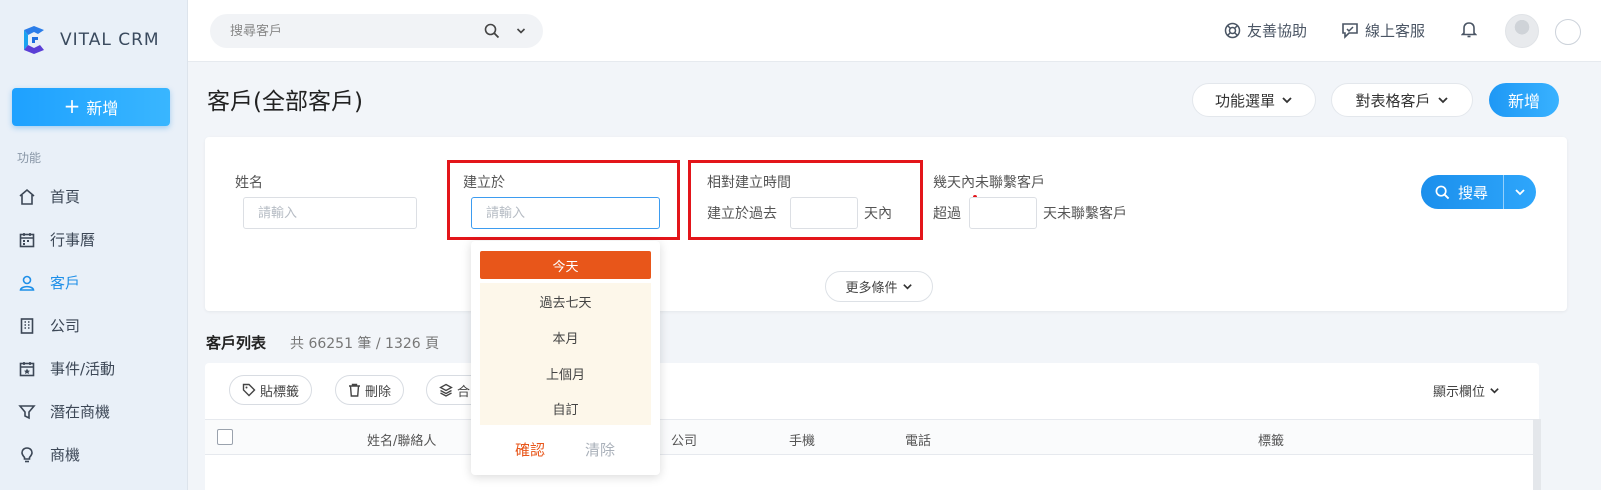 This screenshot has height=490, width=1601. What do you see at coordinates (94, 282) in the screenshot?
I see `sidebar-item-customers: 客戶` at bounding box center [94, 282].